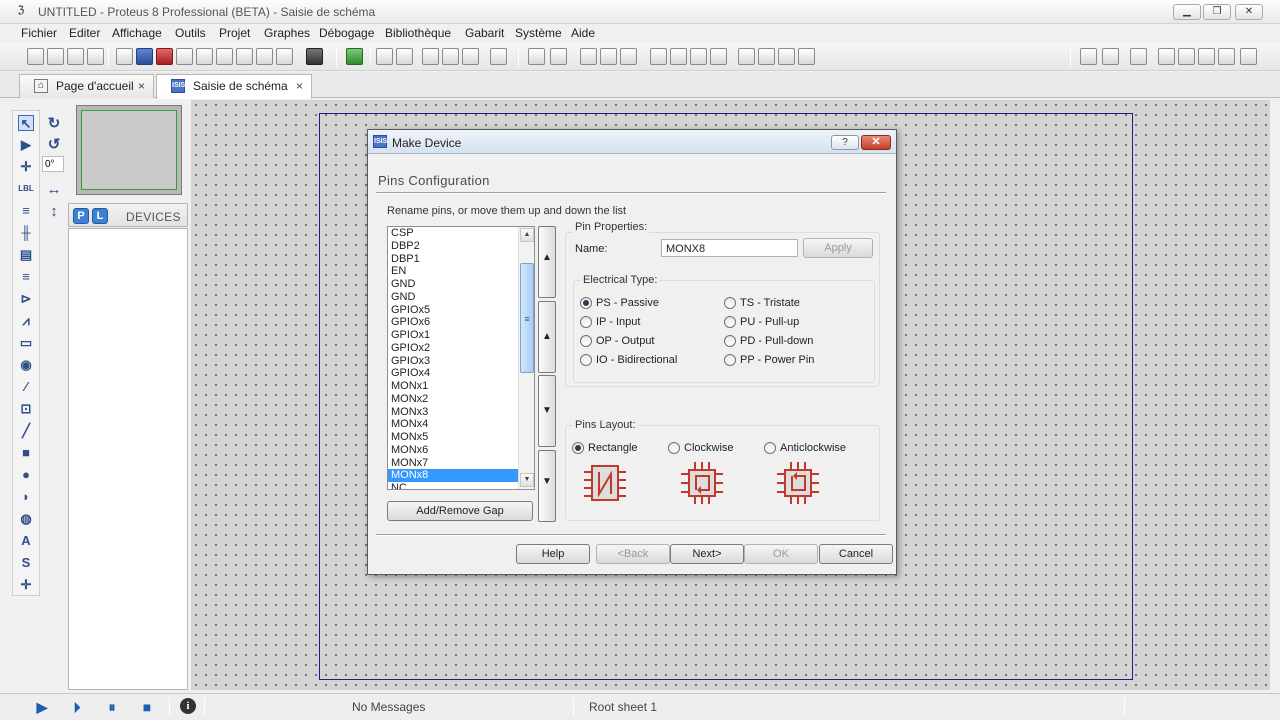 This screenshot has height=720, width=1280. I want to click on move-to-top-button: ▲, so click(547, 262).